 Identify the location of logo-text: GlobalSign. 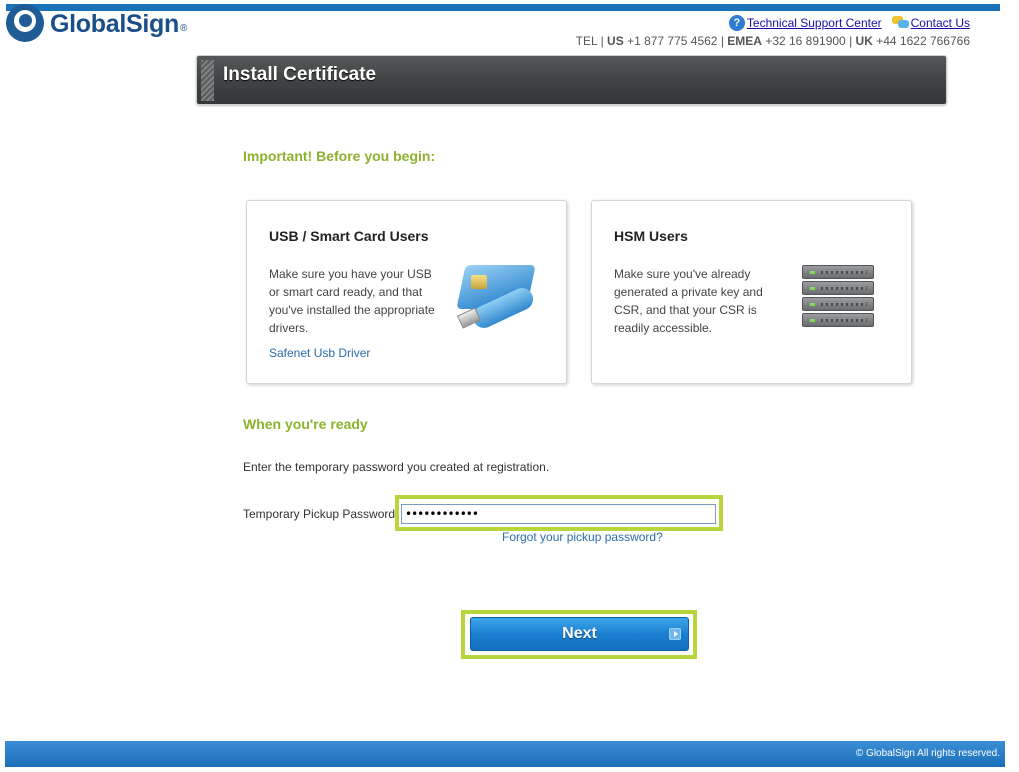
(114, 23).